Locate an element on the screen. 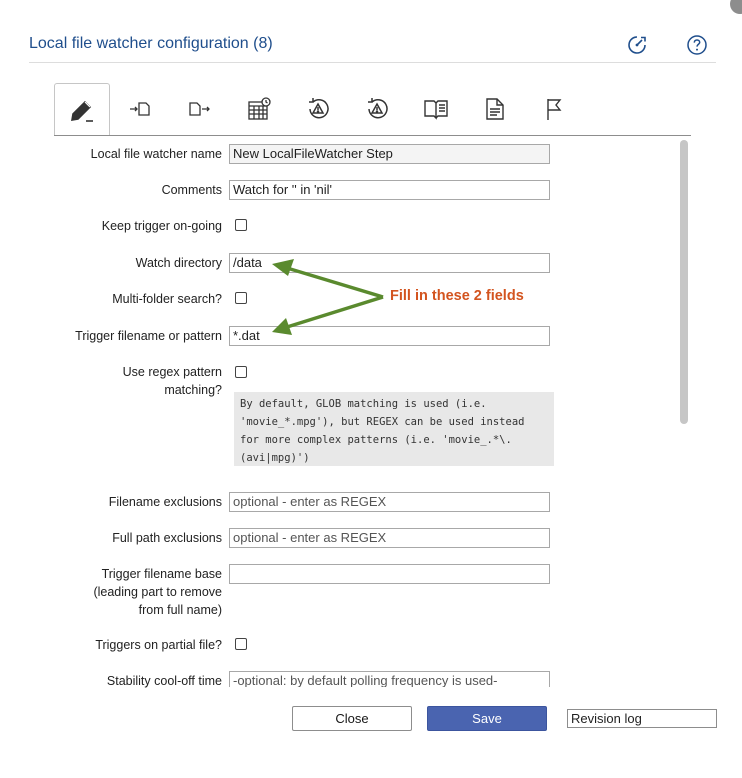 Image resolution: width=742 pixels, height=778 pixels. tab-notes is located at coordinates (495, 109).